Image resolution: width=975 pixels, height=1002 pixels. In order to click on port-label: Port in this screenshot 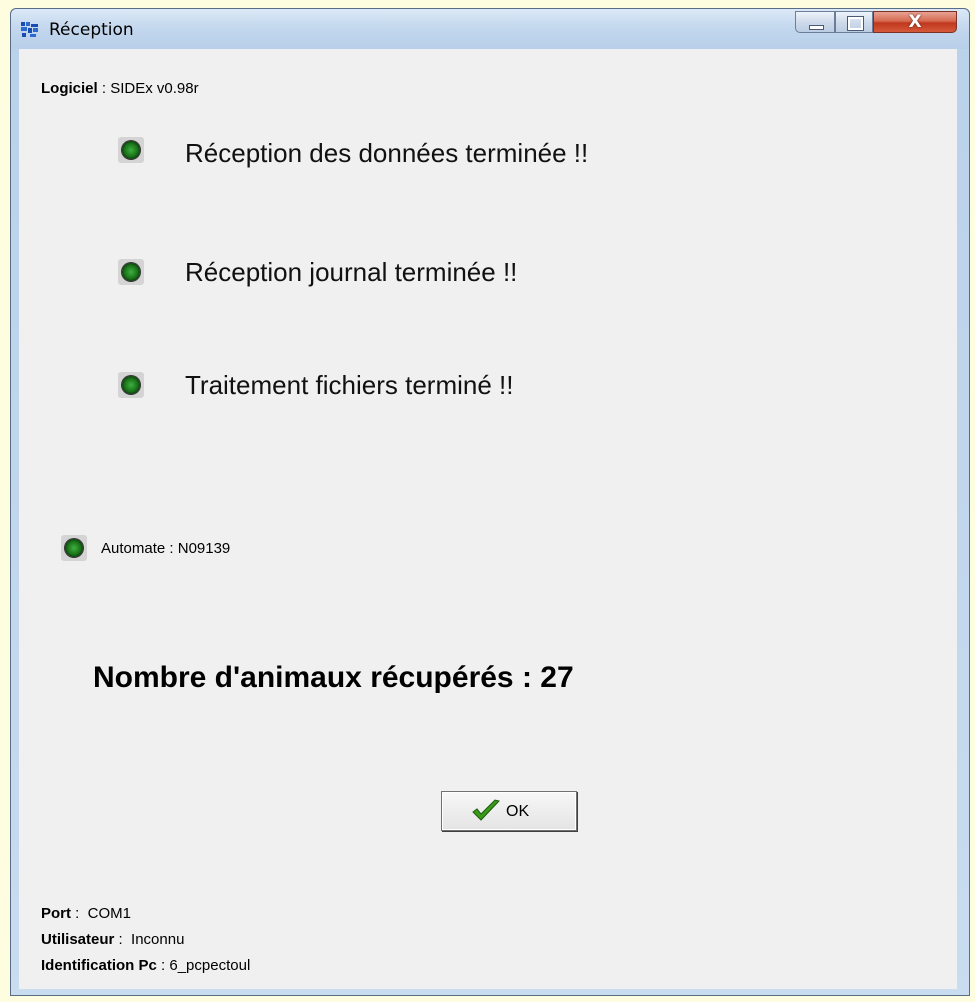, I will do `click(56, 913)`.